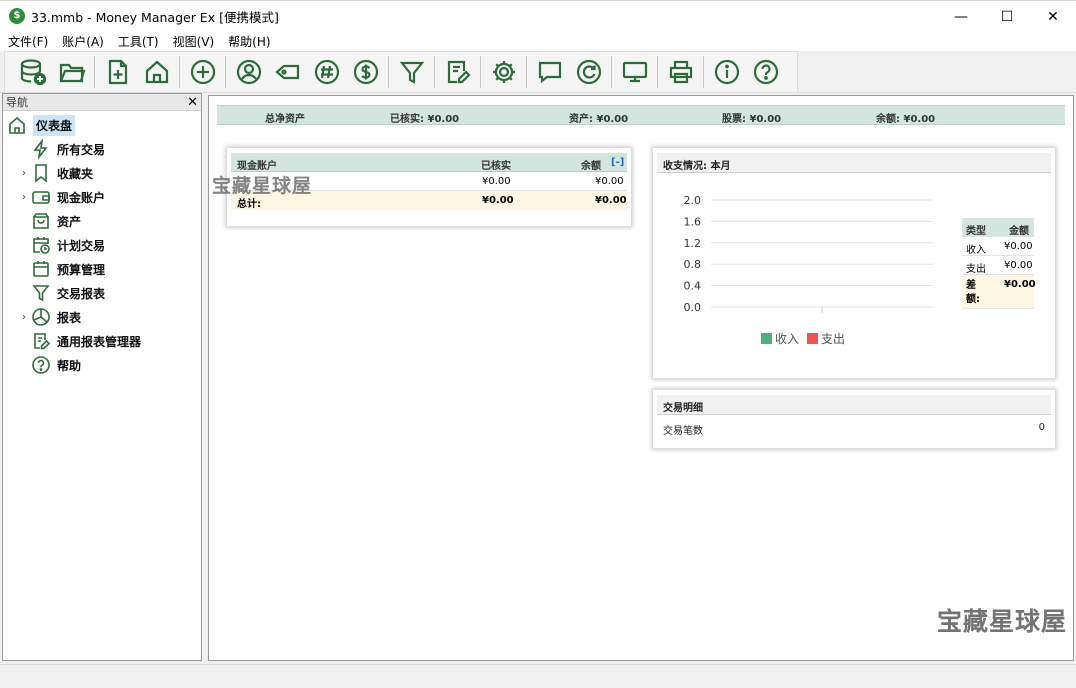  What do you see at coordinates (826, 338) in the screenshot?
I see `legend-item-expense: 支出` at bounding box center [826, 338].